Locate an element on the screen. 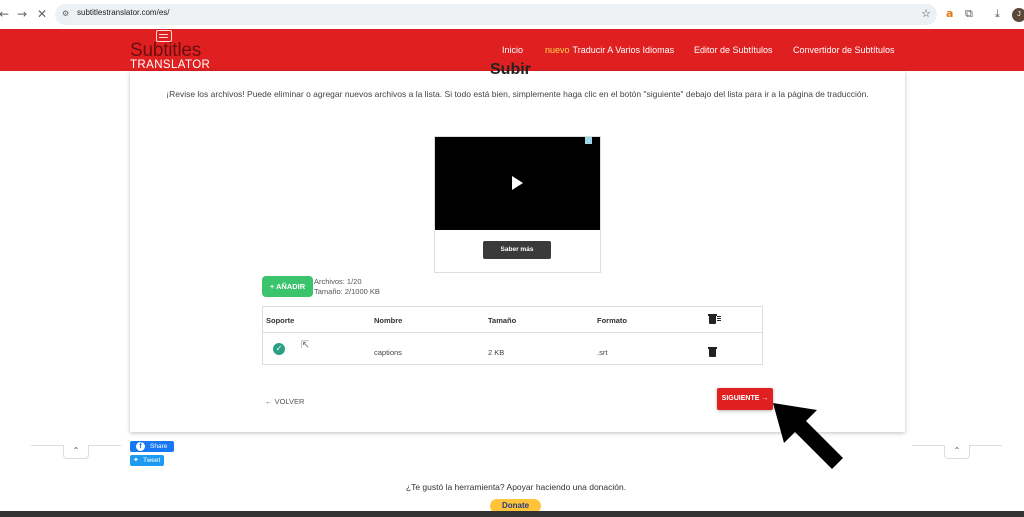 The image size is (1024, 517). right-collapse-tab: ⌃ is located at coordinates (957, 452).